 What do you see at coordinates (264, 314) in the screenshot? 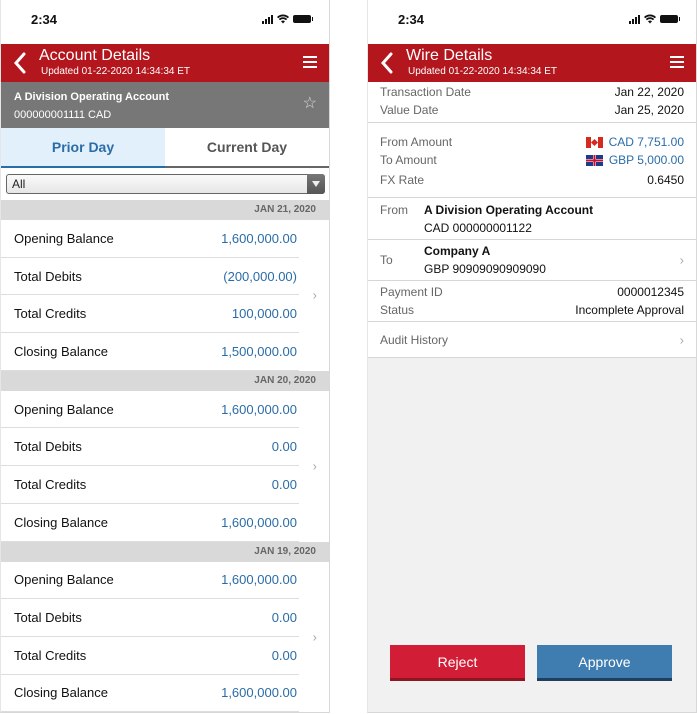
I see `balance-value: 100,000.00` at bounding box center [264, 314].